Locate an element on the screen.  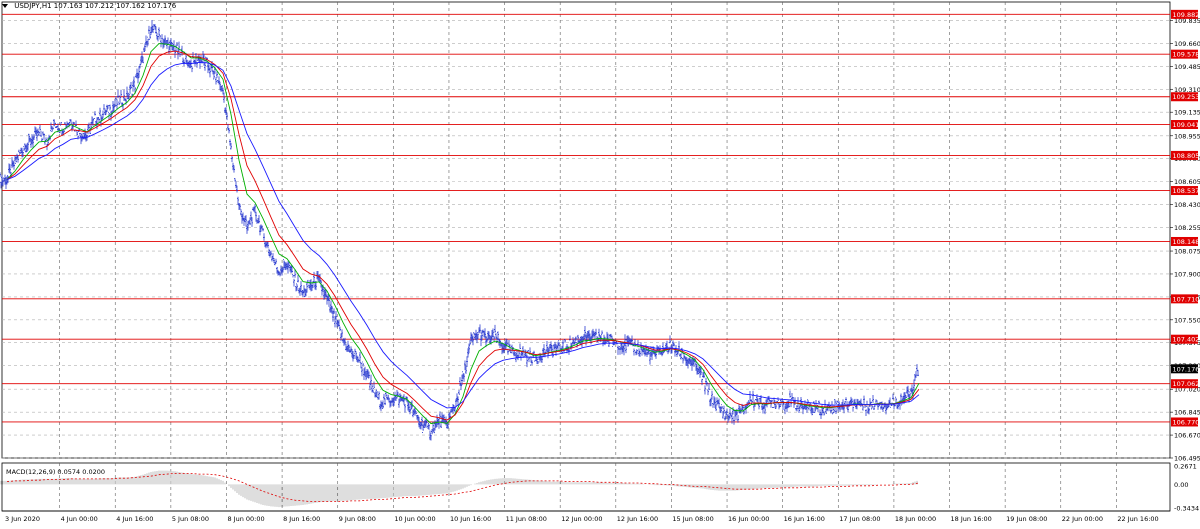
y-tick-label: 106.845 is located at coordinates (1187, 413).